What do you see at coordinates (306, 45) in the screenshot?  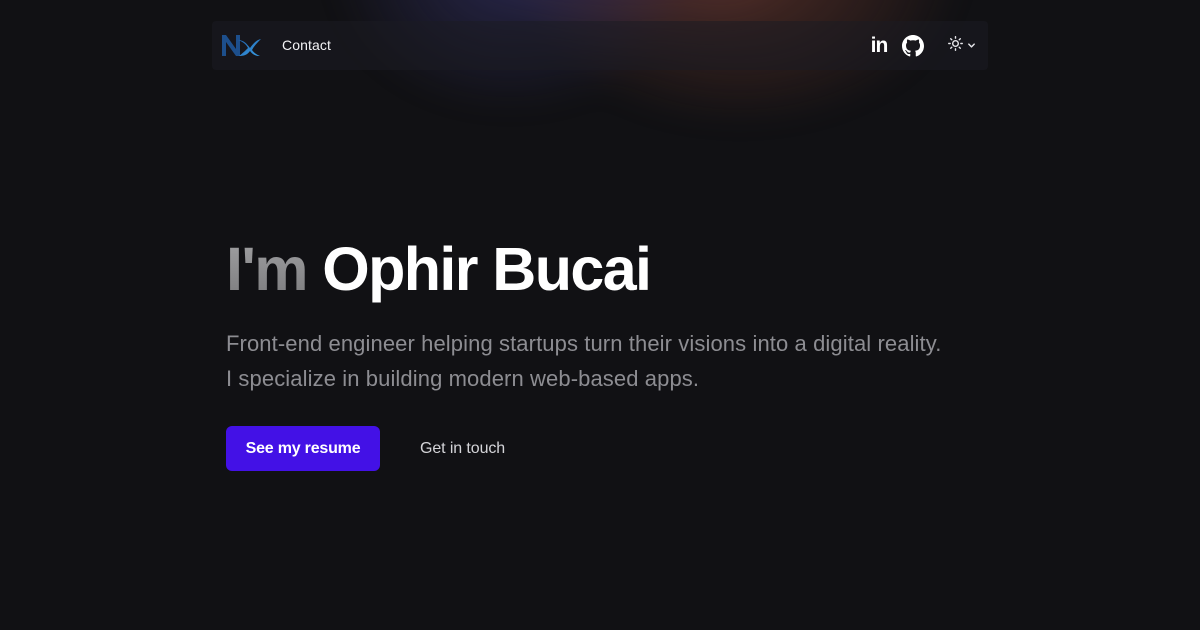 I see `nav-link-contact: Contact` at bounding box center [306, 45].